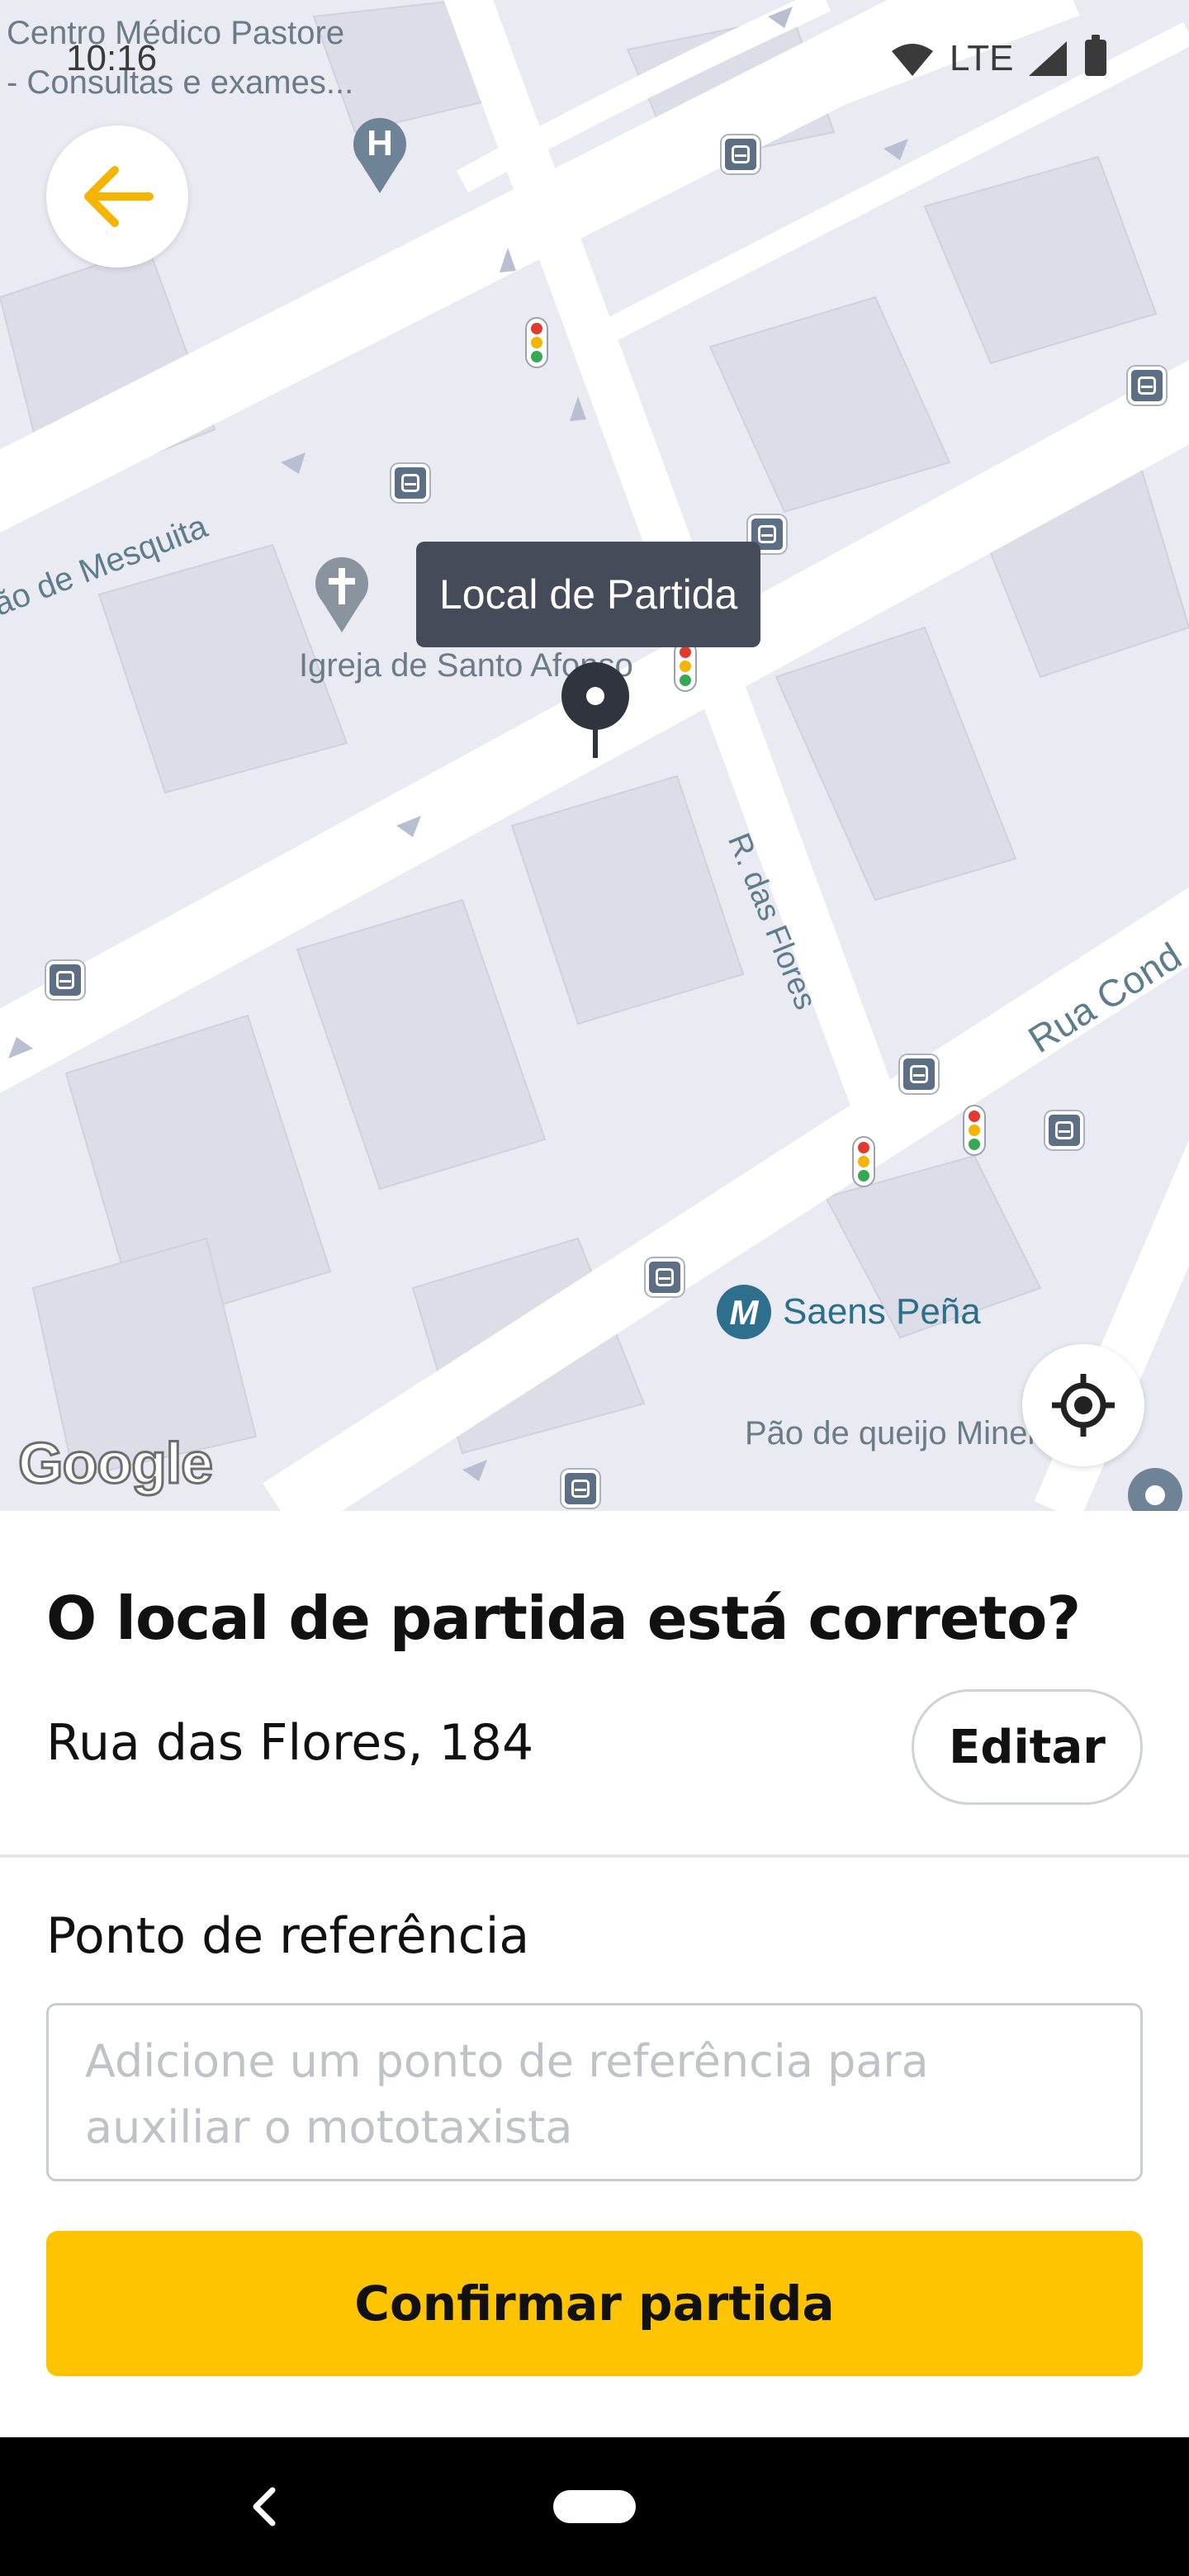 This screenshot has height=2576, width=1189. I want to click on chevron-left-icon, so click(264, 2507).